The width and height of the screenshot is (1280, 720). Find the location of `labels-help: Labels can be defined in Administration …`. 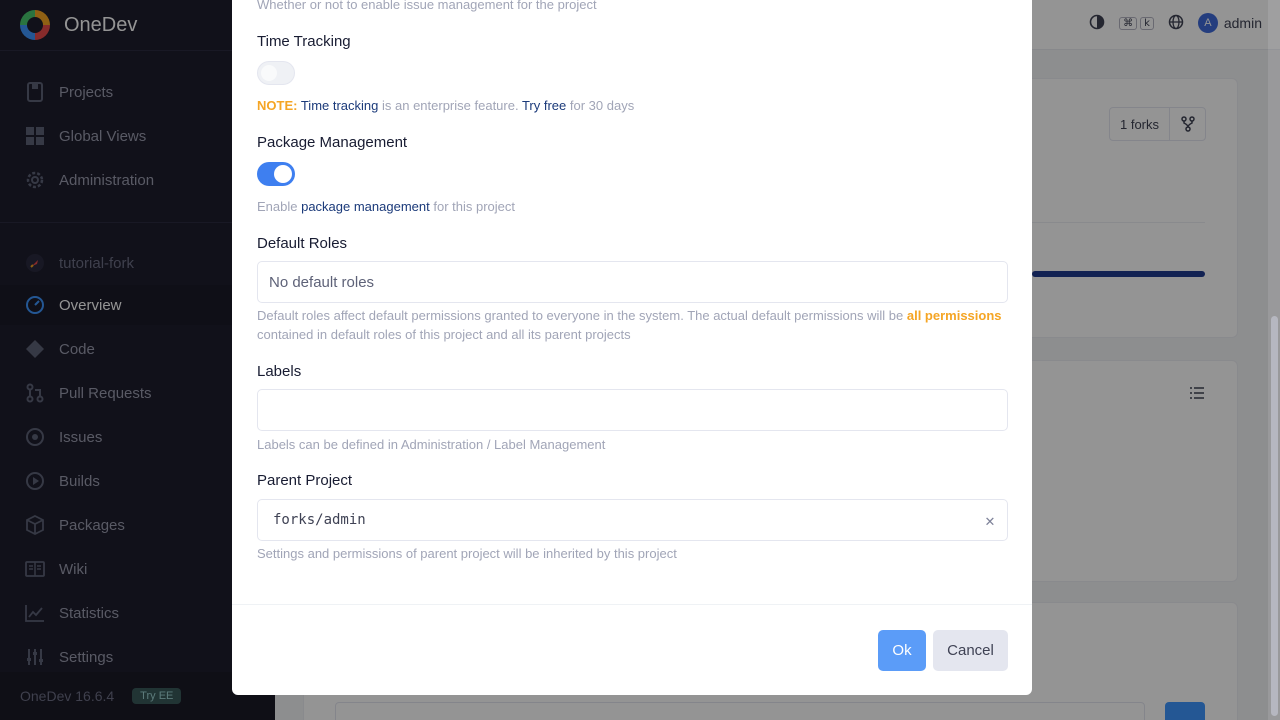

labels-help: Labels can be defined in Administration … is located at coordinates (431, 444).